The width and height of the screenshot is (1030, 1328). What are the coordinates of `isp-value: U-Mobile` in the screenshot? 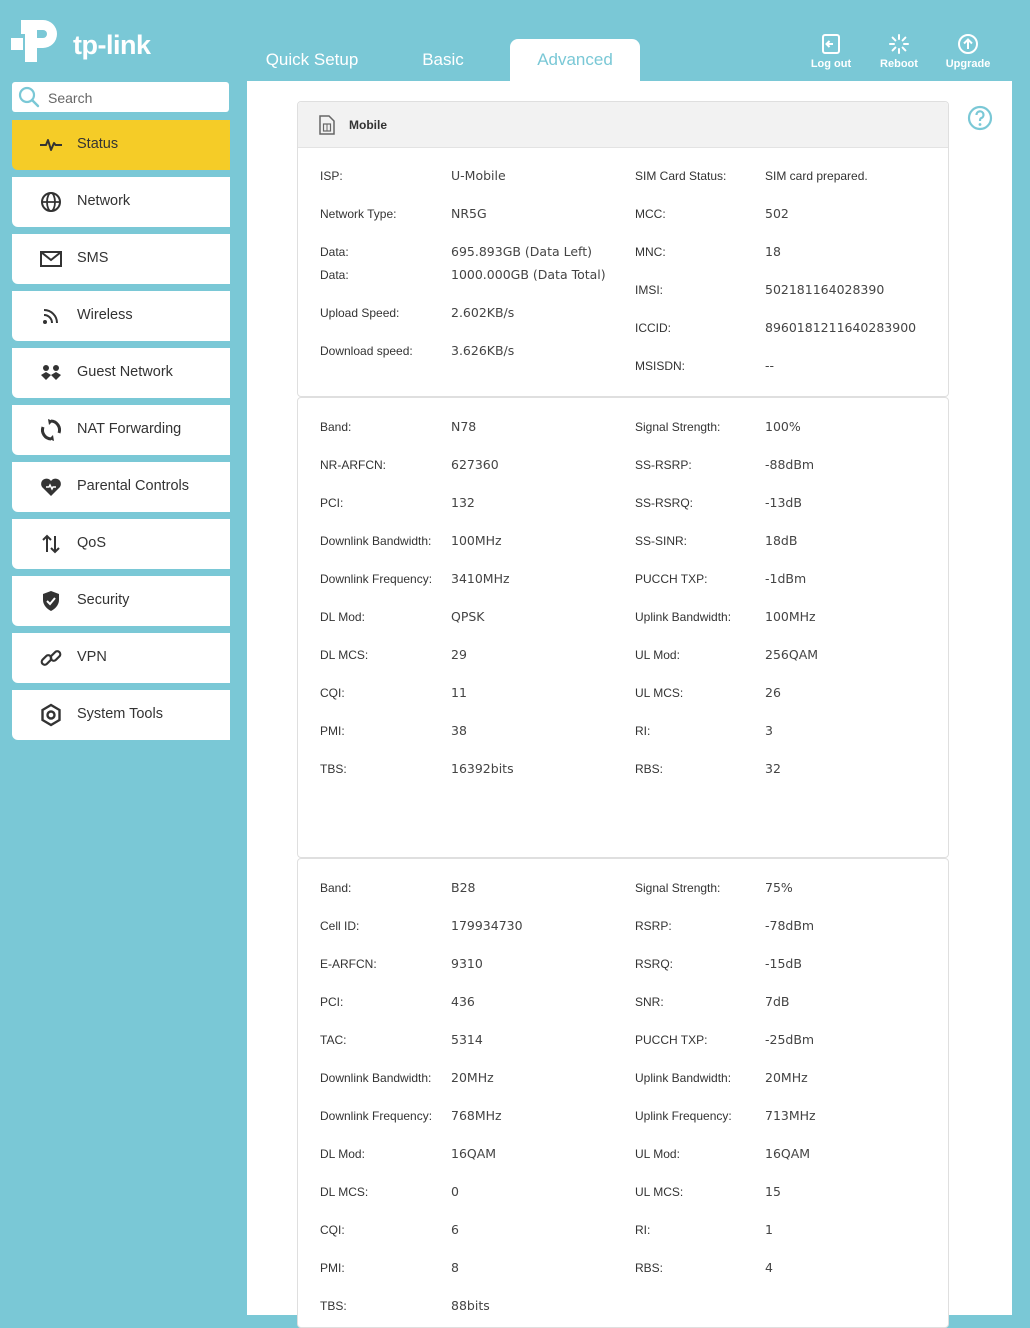 It's located at (478, 175).